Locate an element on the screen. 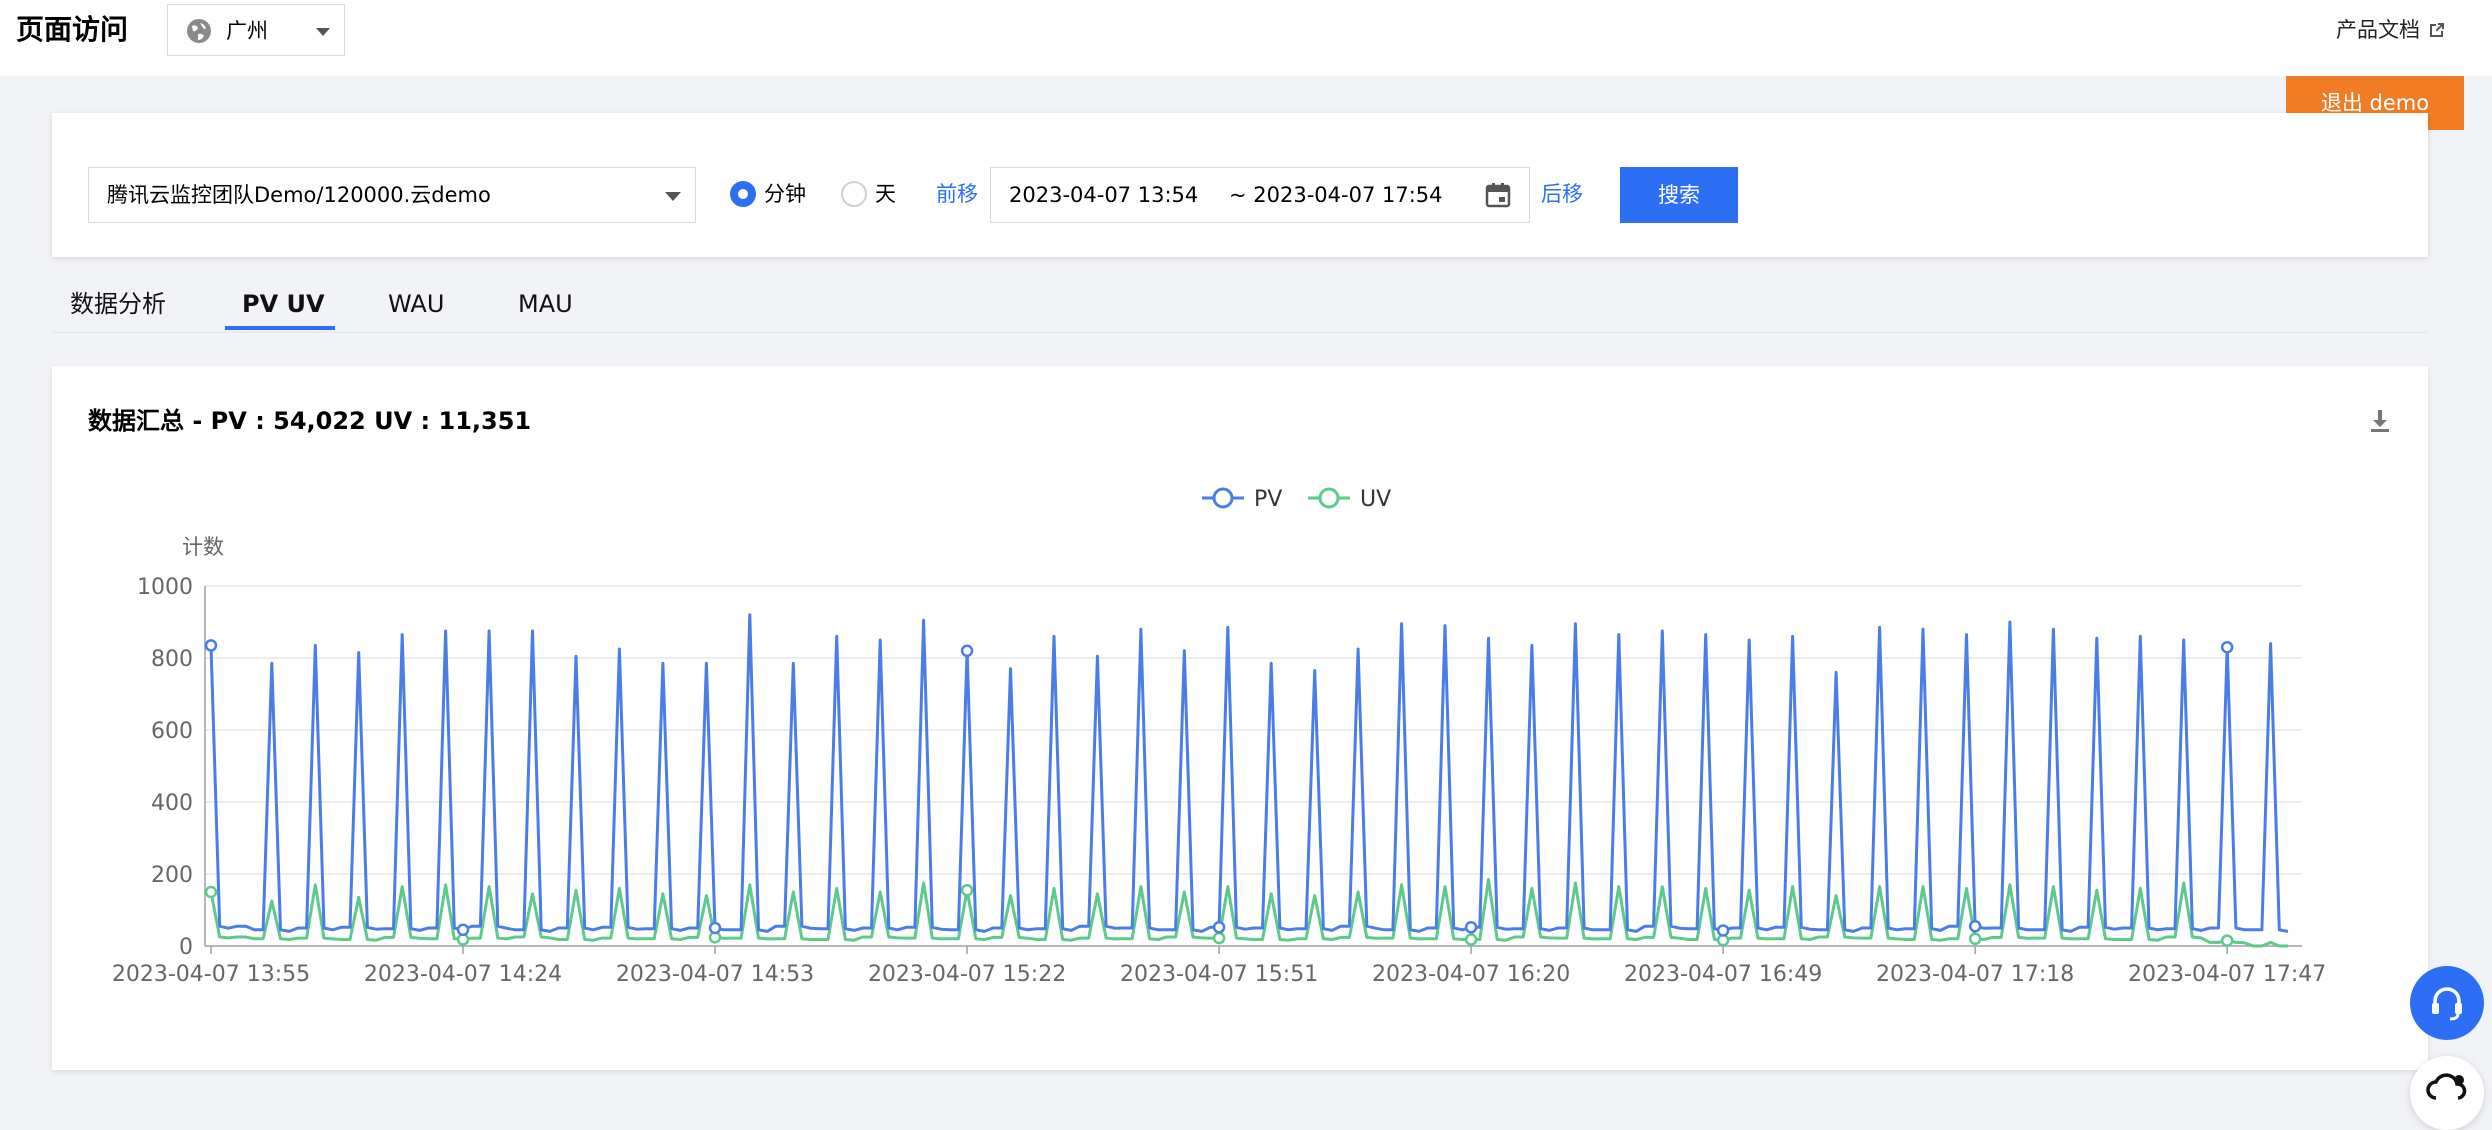 This screenshot has width=2492, height=1130. y-tick-label: 200 is located at coordinates (172, 875).